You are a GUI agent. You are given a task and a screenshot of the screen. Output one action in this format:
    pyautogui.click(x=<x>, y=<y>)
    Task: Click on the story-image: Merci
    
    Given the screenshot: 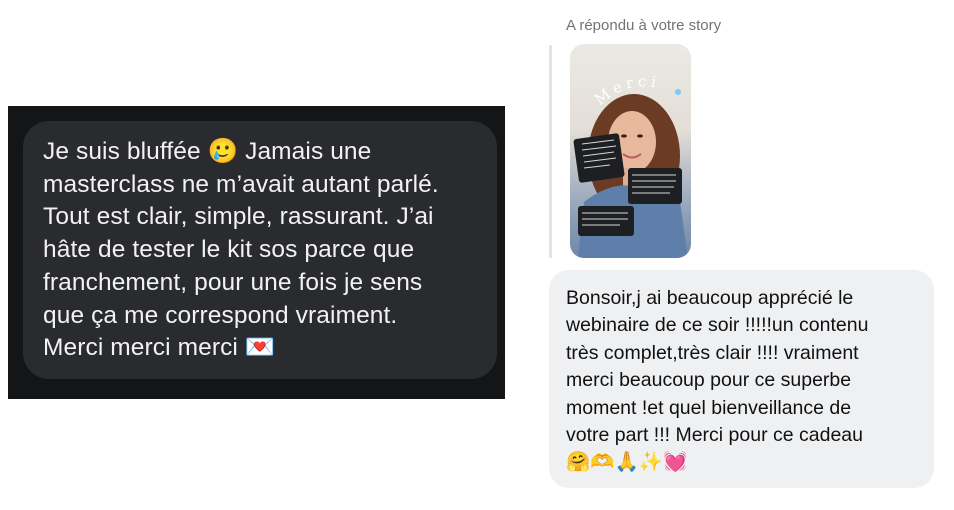 What is the action you would take?
    pyautogui.click(x=630, y=165)
    